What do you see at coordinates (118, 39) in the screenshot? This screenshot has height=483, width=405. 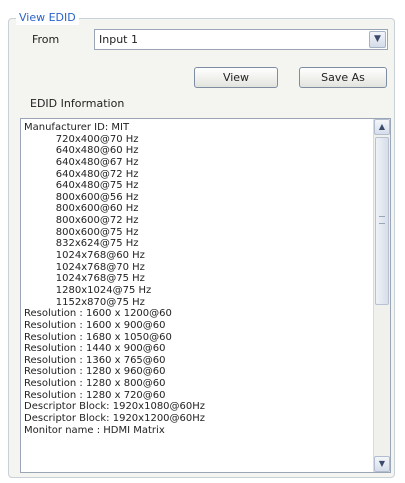 I see `from-select-value: Input 1` at bounding box center [118, 39].